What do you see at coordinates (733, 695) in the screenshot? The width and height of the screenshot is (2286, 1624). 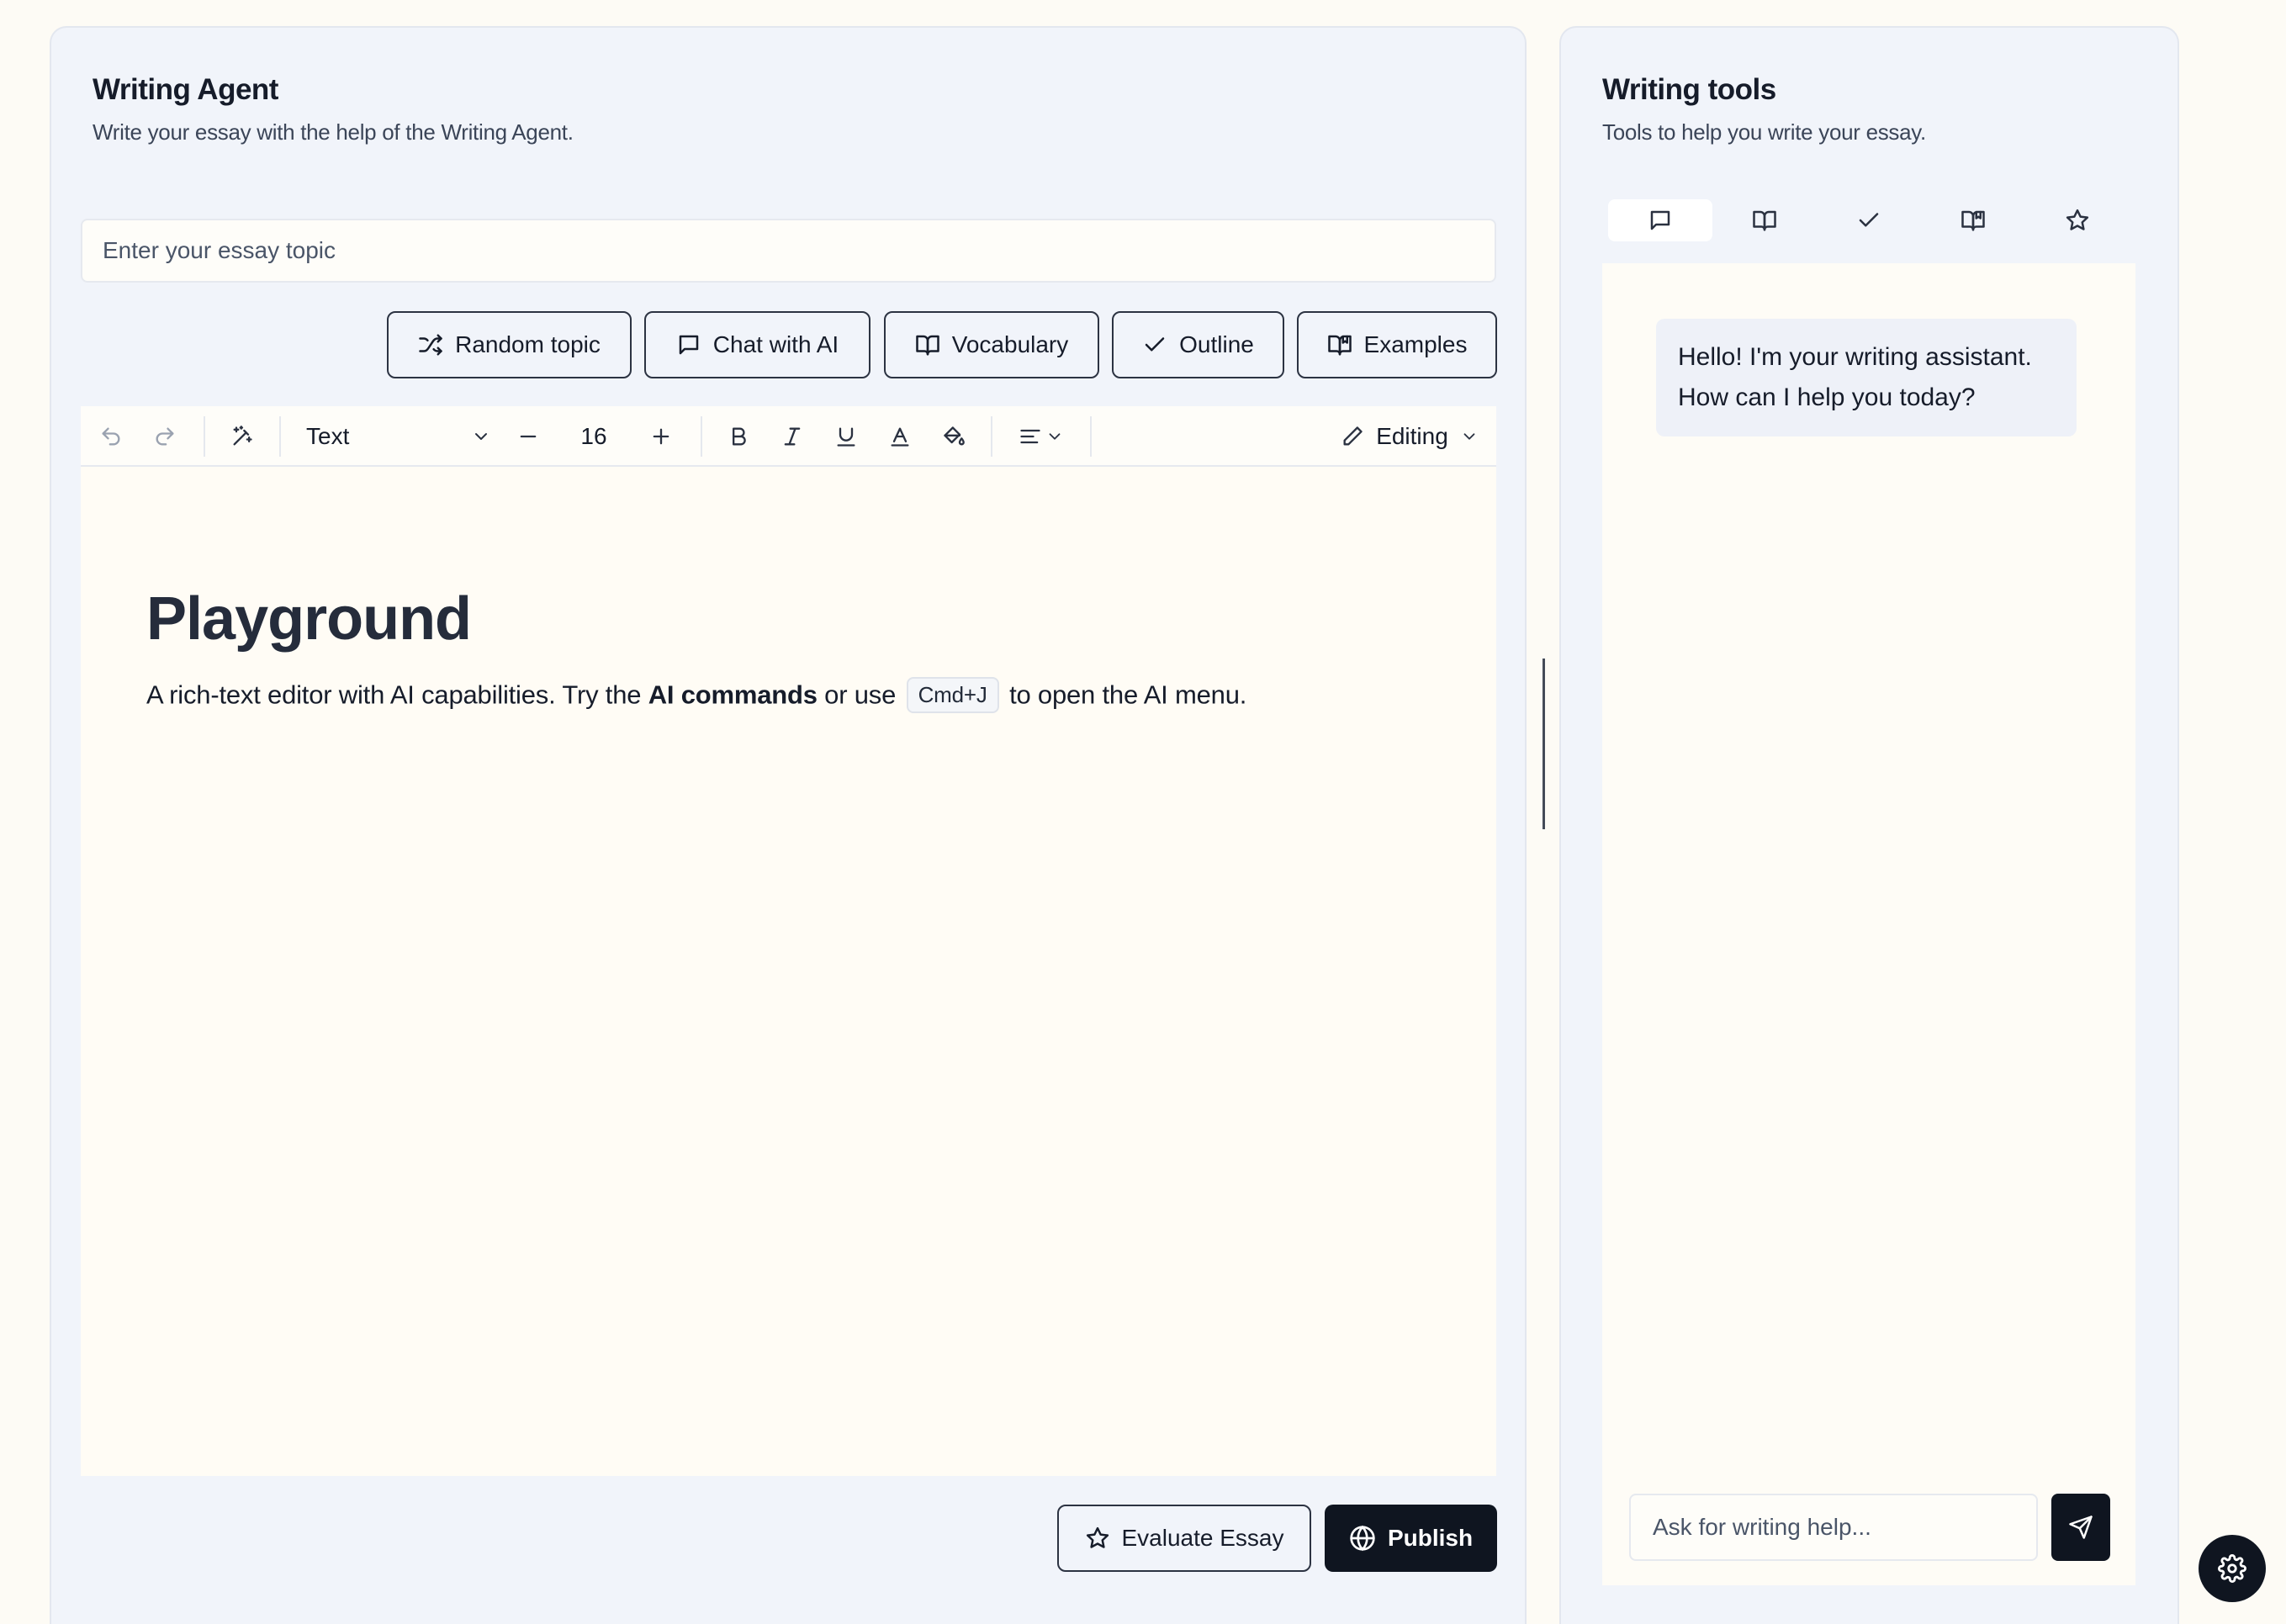 I see `paragraph-bold-text: AI commands` at bounding box center [733, 695].